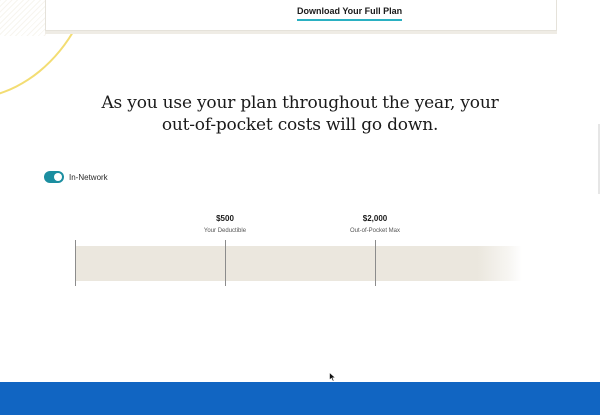 Image resolution: width=600 pixels, height=415 pixels. Describe the element at coordinates (75, 263) in the screenshot. I see `start-marker-line` at that location.